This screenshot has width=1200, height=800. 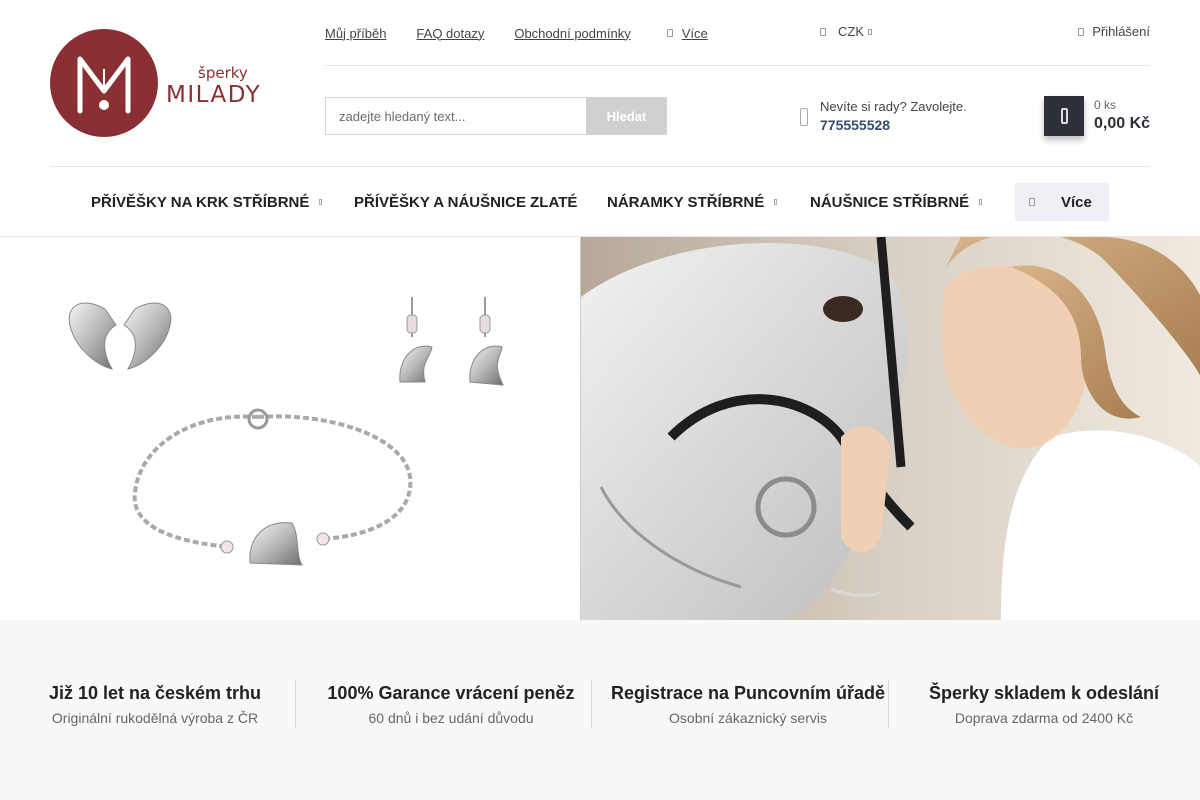 I want to click on nav-item-label: NÁUŠNICE STŘÍBRNÉ, so click(x=890, y=202).